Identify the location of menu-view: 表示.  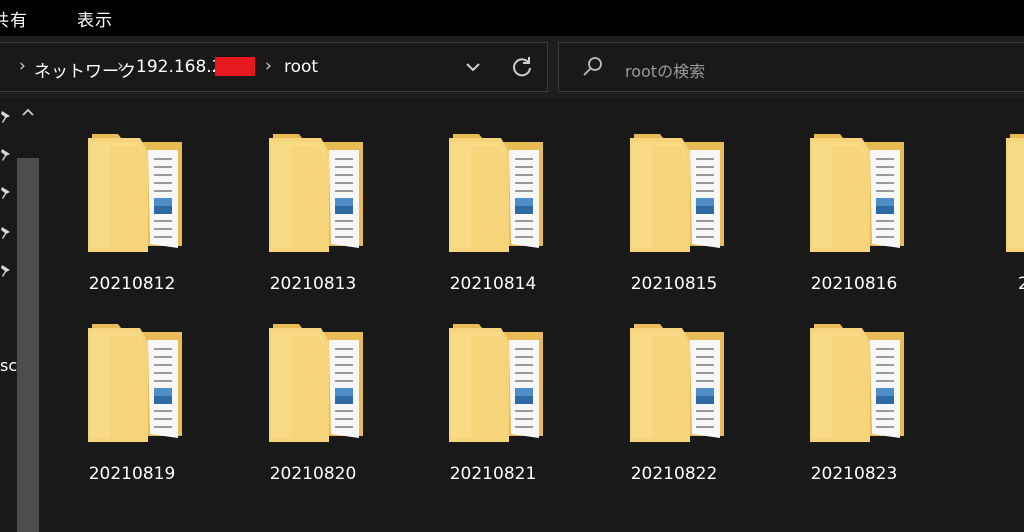
(95, 18).